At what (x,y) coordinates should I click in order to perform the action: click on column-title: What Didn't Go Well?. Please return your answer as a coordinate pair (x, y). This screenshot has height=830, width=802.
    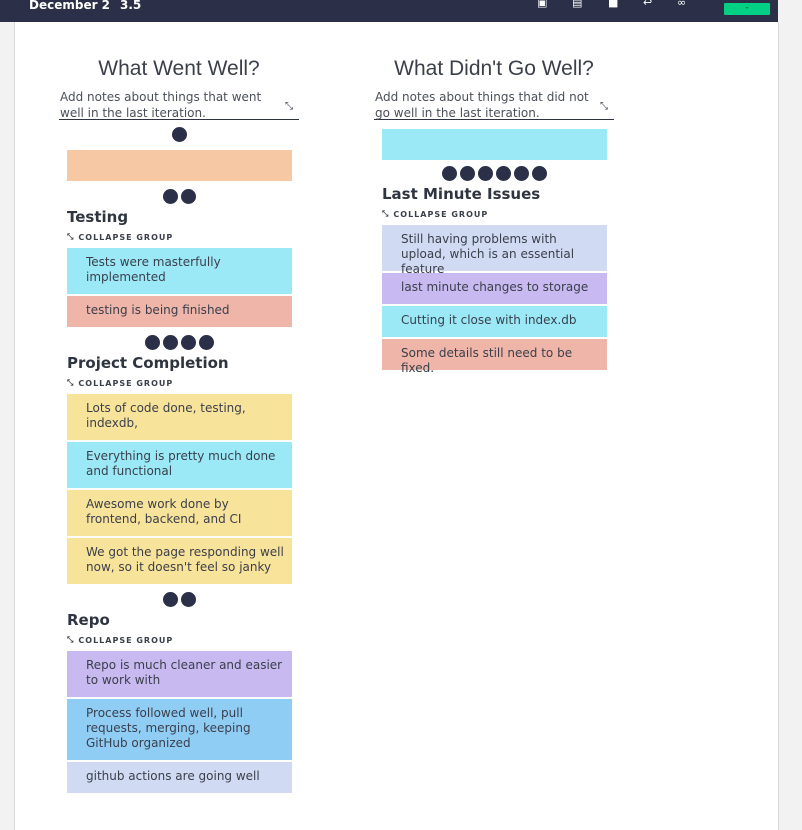
    Looking at the image, I should click on (494, 68).